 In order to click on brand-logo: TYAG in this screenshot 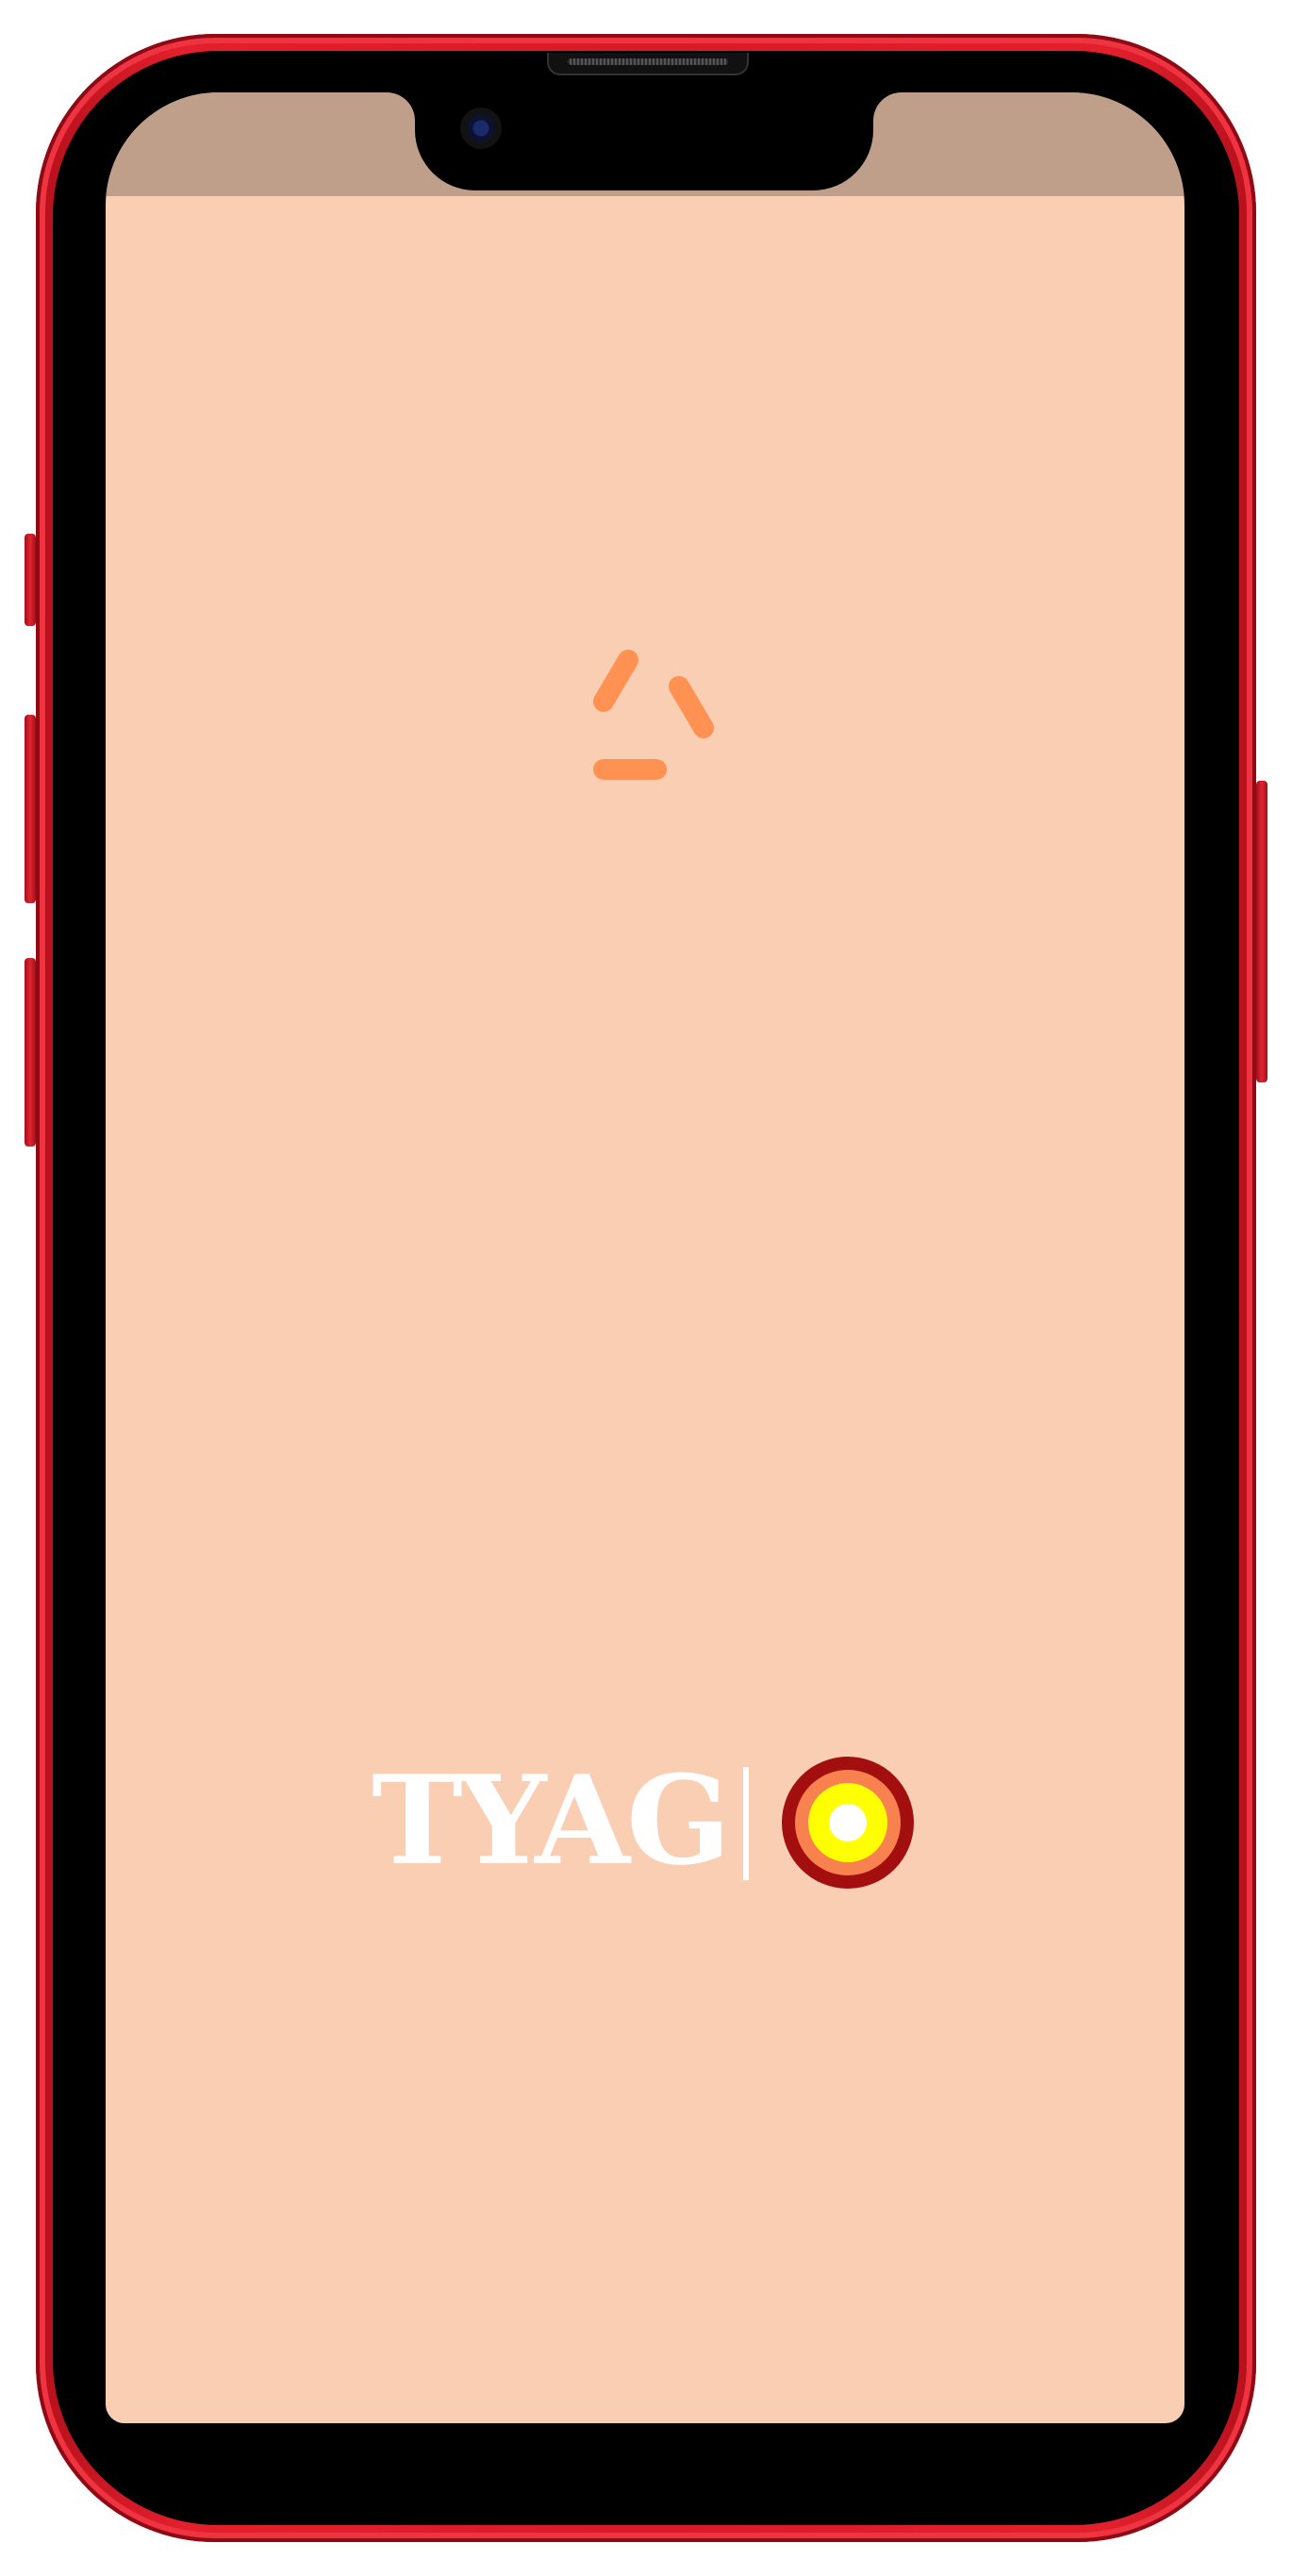, I will do `click(646, 1821)`.